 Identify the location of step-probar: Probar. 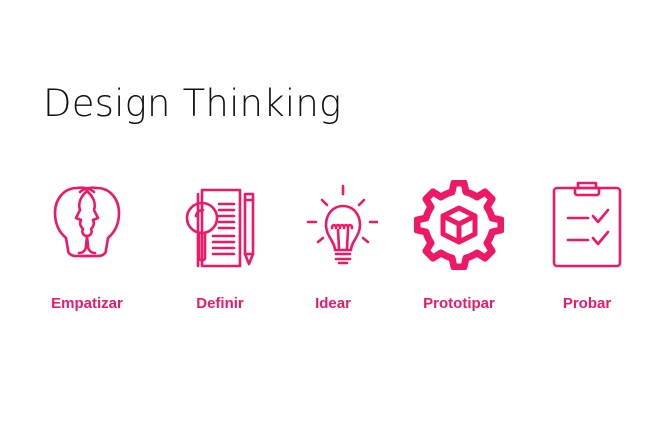
(587, 250).